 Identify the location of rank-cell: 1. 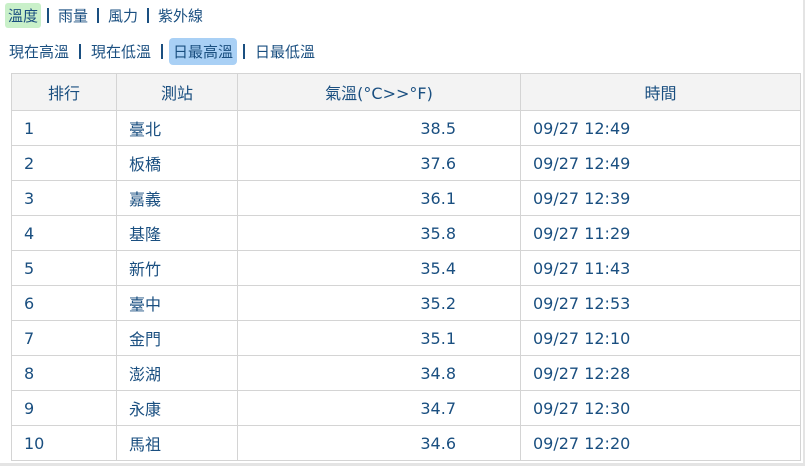
(64, 128).